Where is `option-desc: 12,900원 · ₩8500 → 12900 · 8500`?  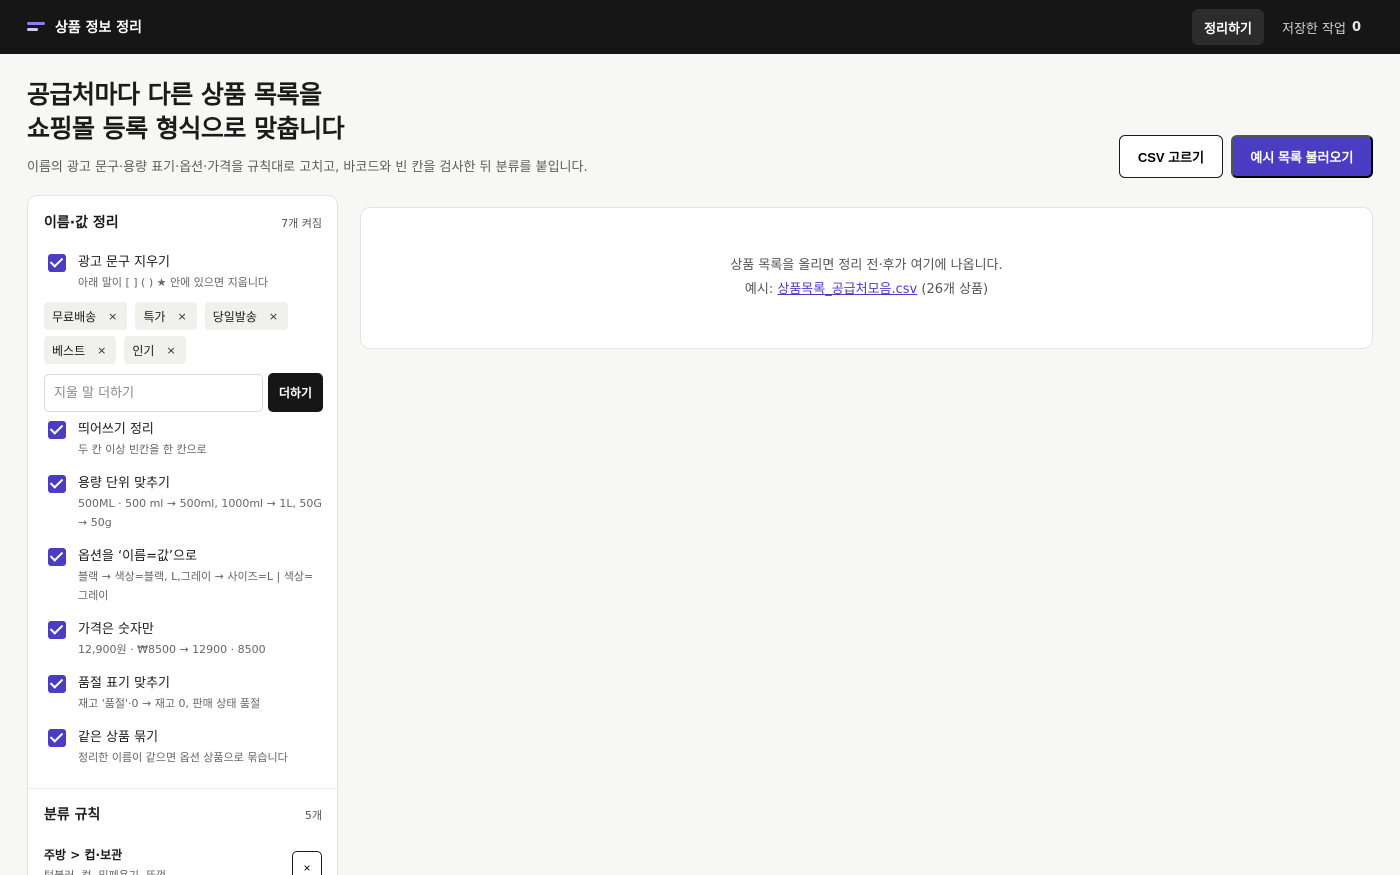 option-desc: 12,900원 · ₩8500 → 12900 · 8500 is located at coordinates (172, 649).